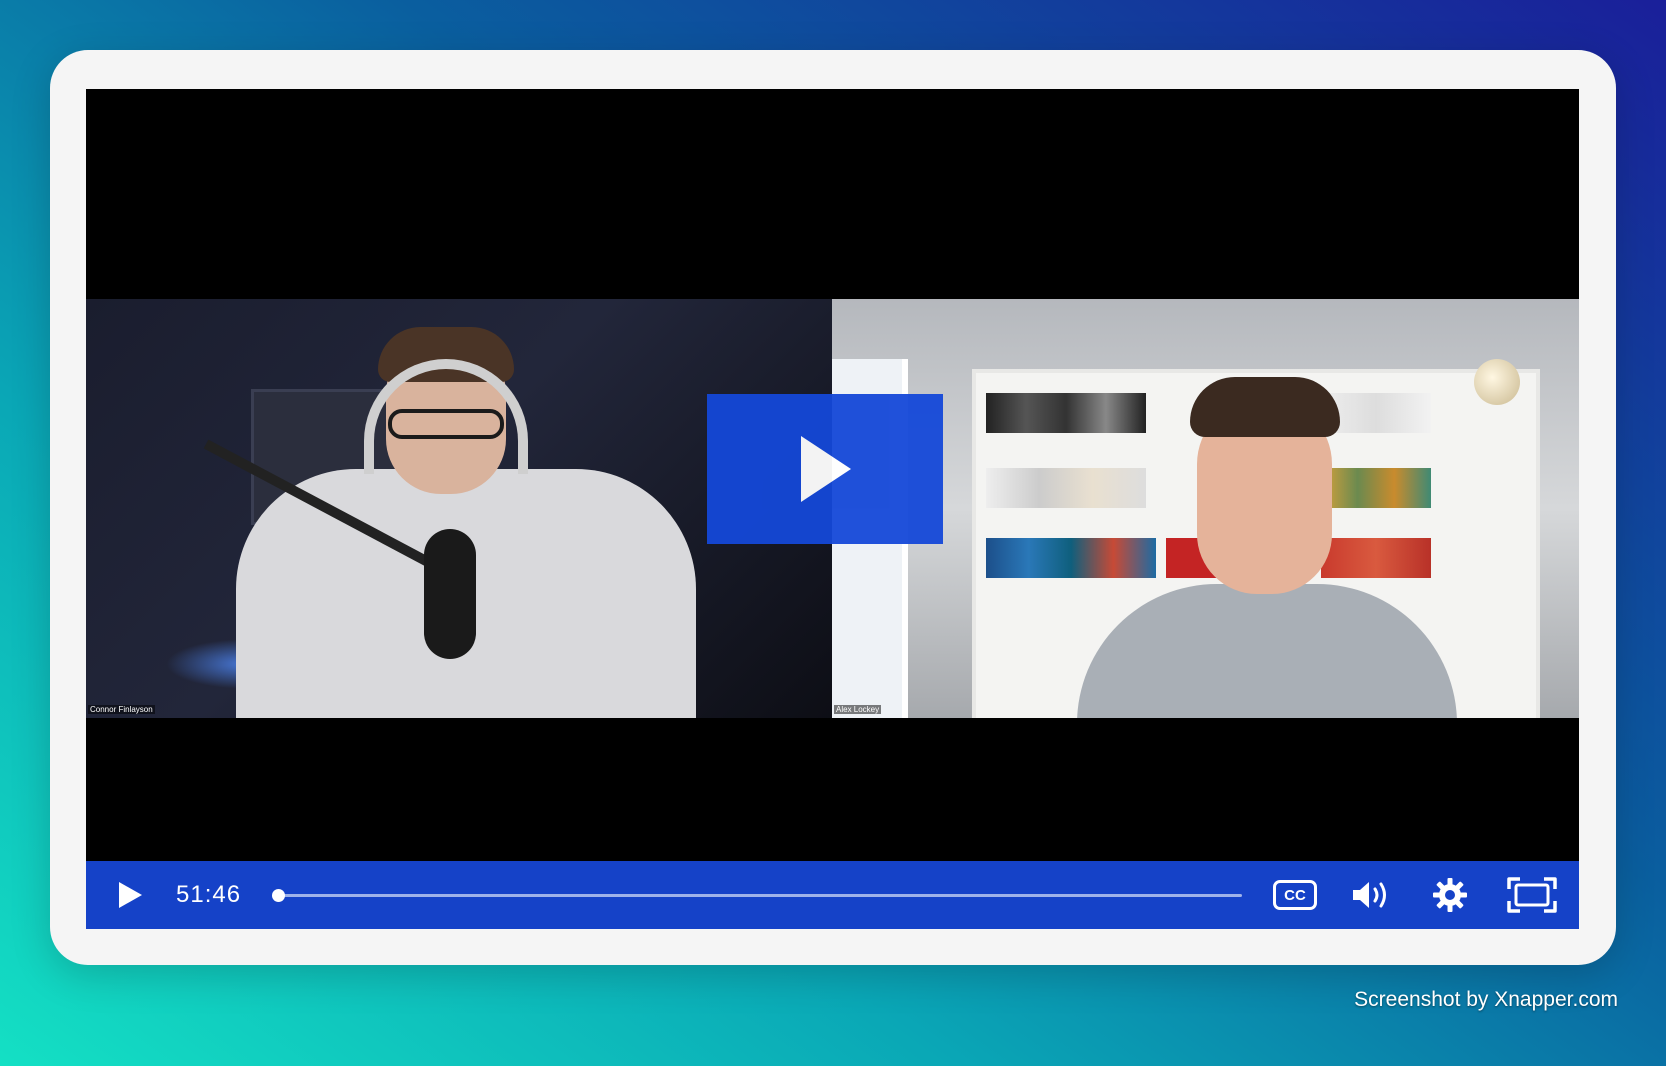 This screenshot has height=1066, width=1666. I want to click on fullscreen-button, so click(1532, 895).